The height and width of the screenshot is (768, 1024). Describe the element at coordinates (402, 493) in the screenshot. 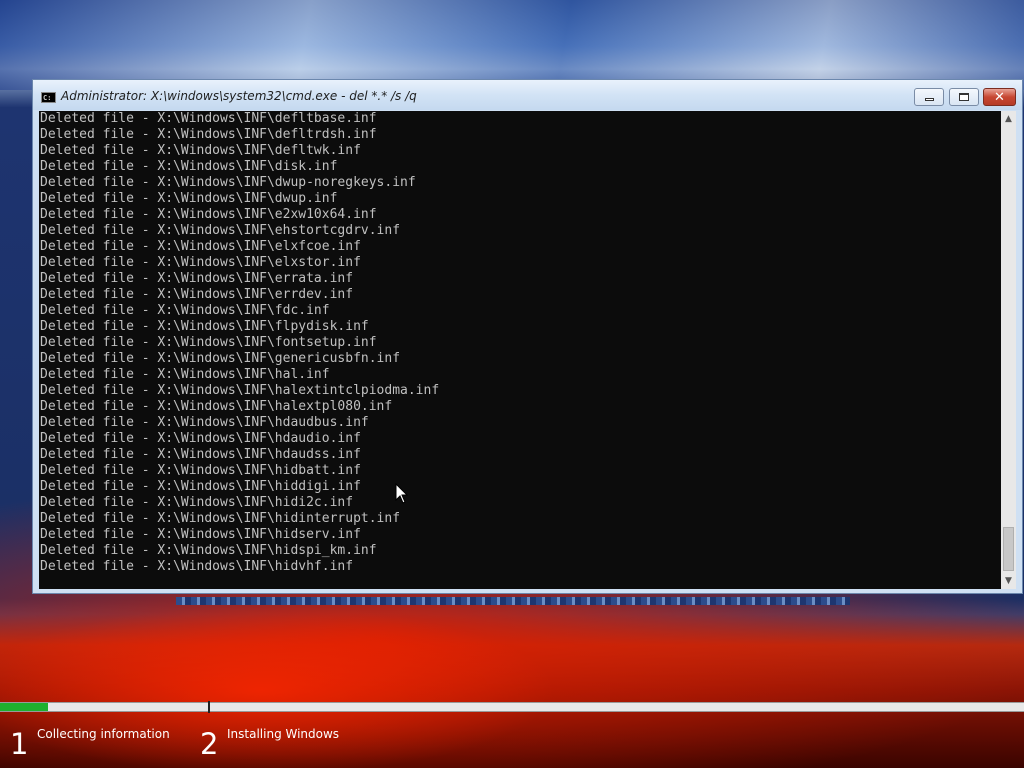

I see `mouse-pointer-icon` at that location.